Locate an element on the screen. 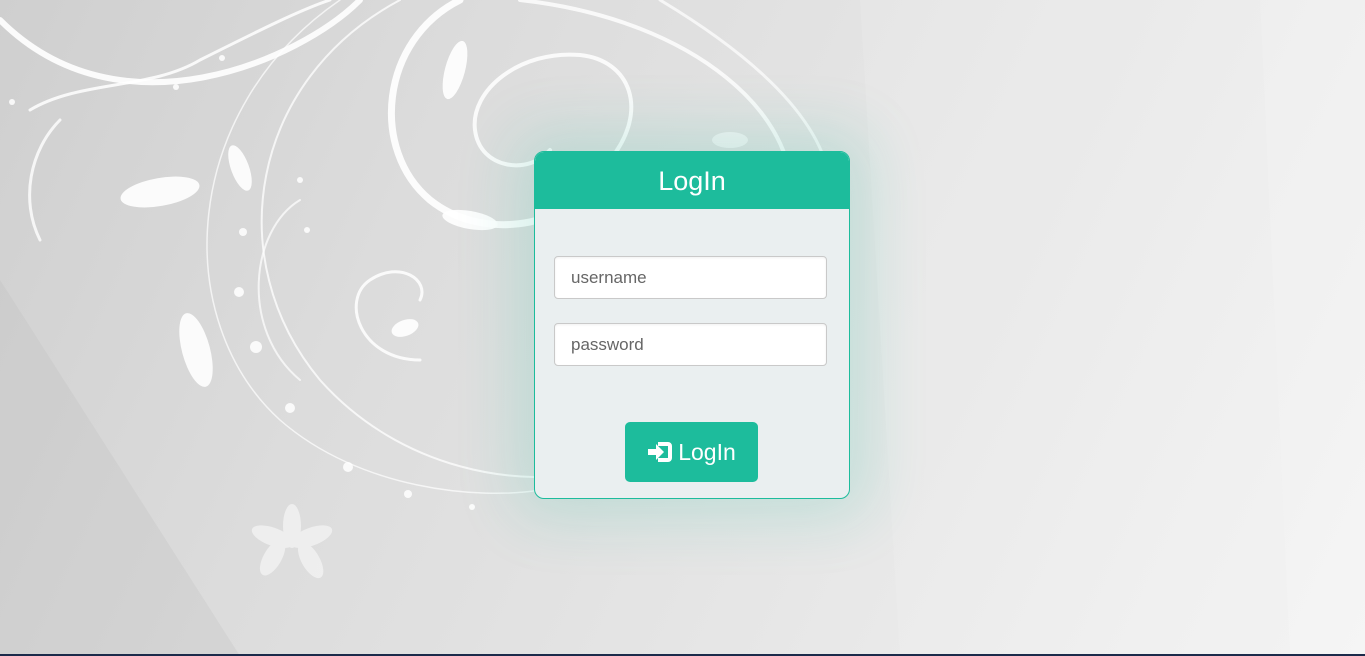  login-button: LogIn is located at coordinates (691, 452).